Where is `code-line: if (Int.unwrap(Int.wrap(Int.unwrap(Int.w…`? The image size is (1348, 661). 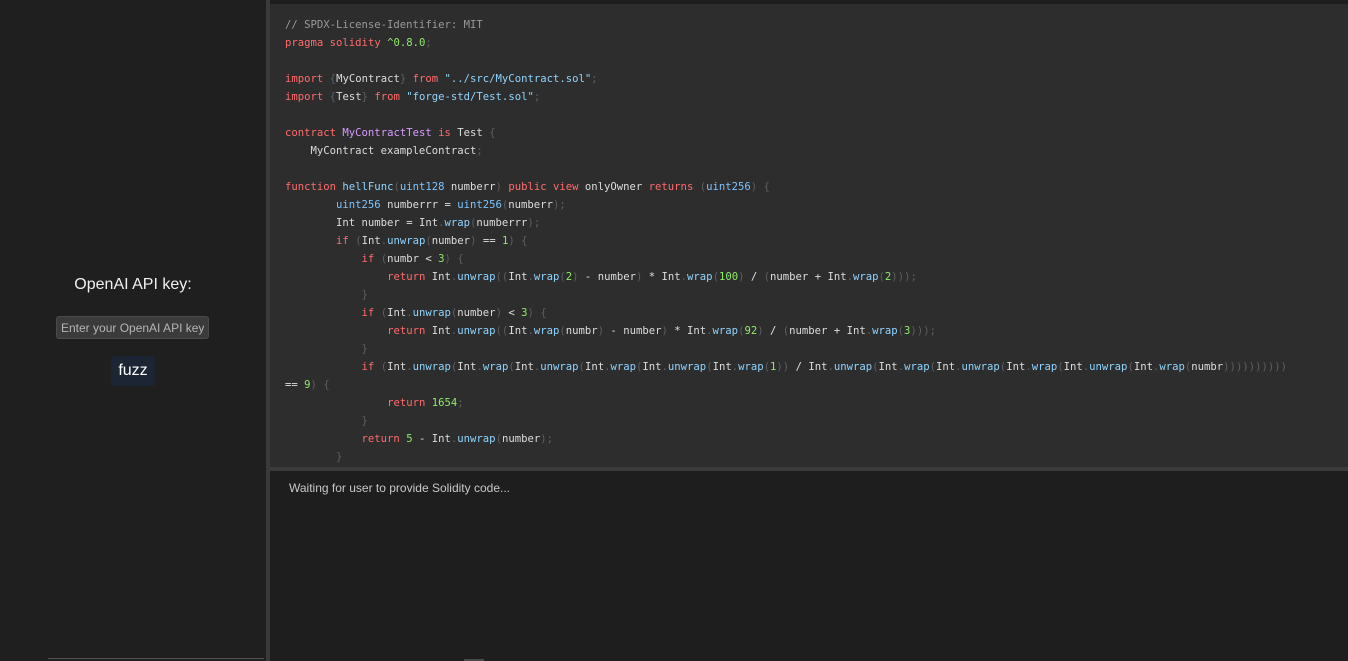 code-line: if (Int.unwrap(Int.wrap(Int.unwrap(Int.w… is located at coordinates (816, 367).